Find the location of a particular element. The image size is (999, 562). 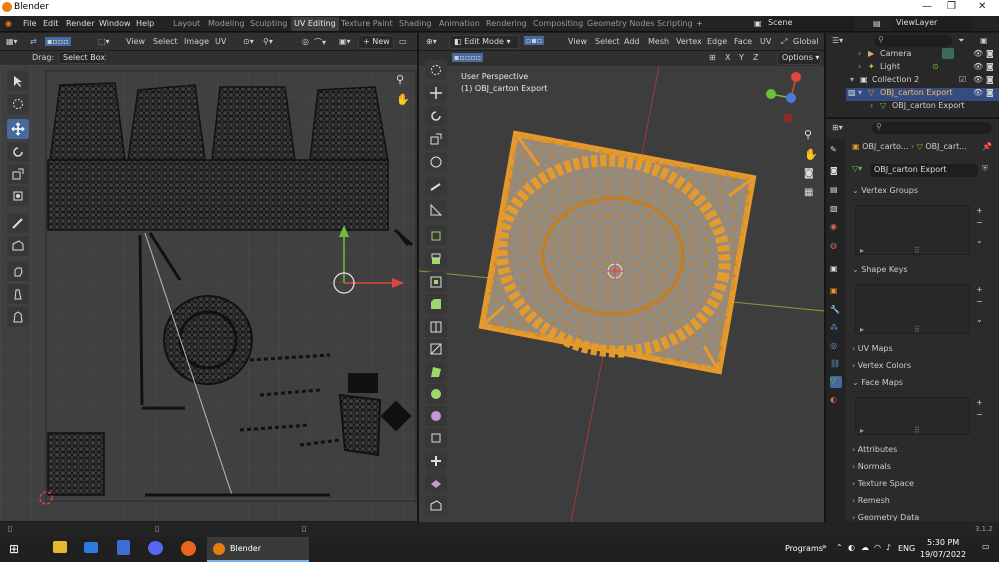

drag-select-box-dropdown: Select Box is located at coordinates (82, 57).